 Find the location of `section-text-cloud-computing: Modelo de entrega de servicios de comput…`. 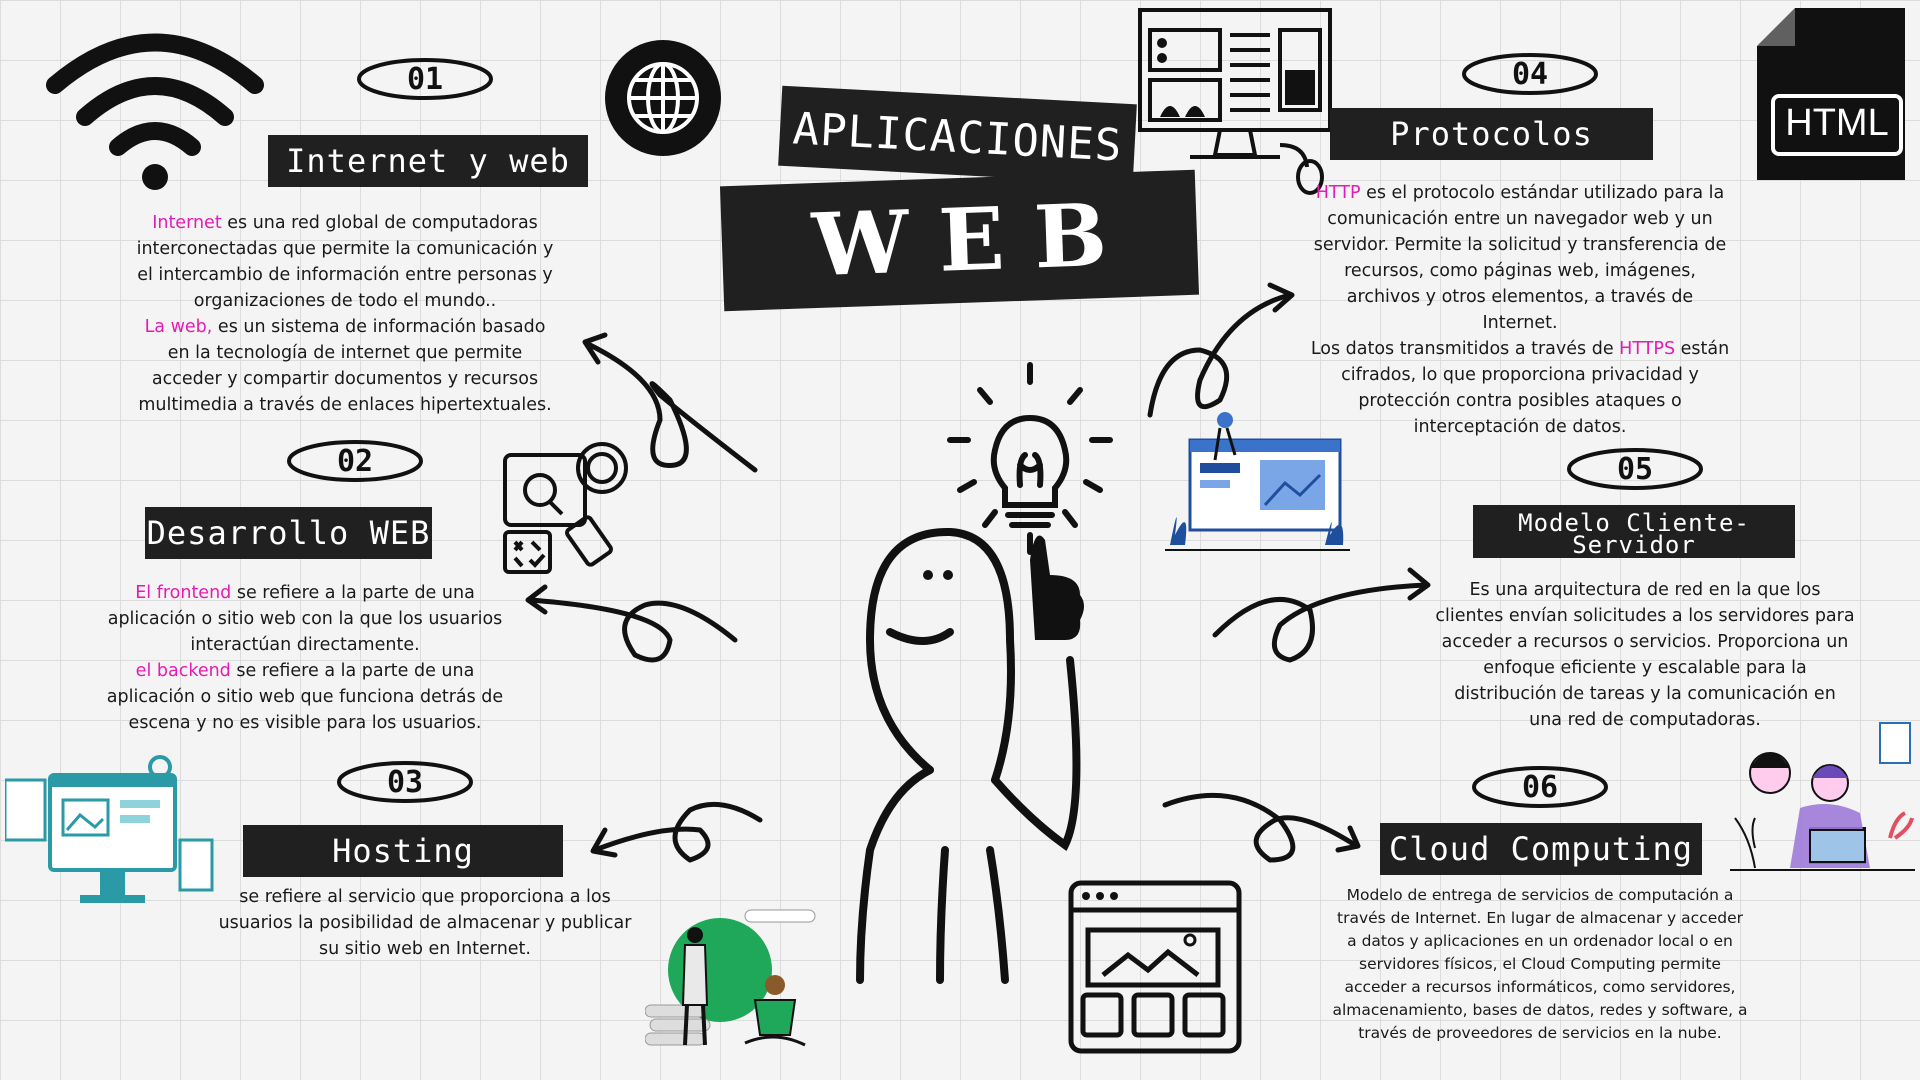

section-text-cloud-computing: Modelo de entrega de servicios de comput… is located at coordinates (1540, 964).